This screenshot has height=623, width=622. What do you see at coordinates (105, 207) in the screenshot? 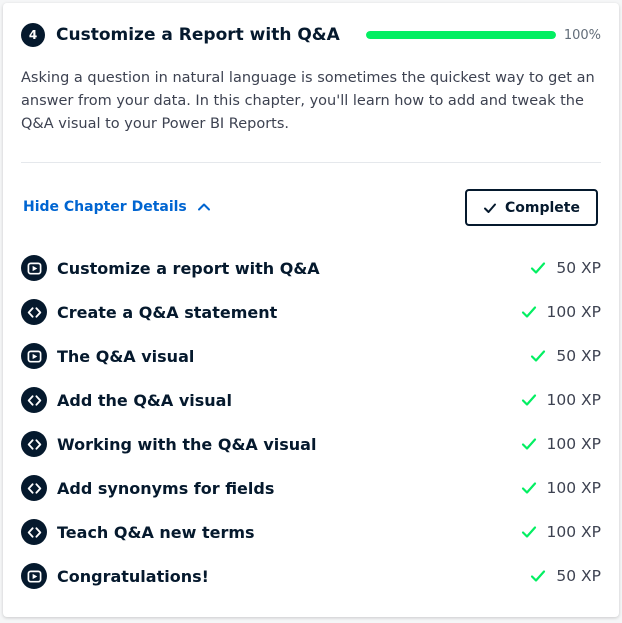
I see `toggle-label: Hide Chapter Details` at bounding box center [105, 207].